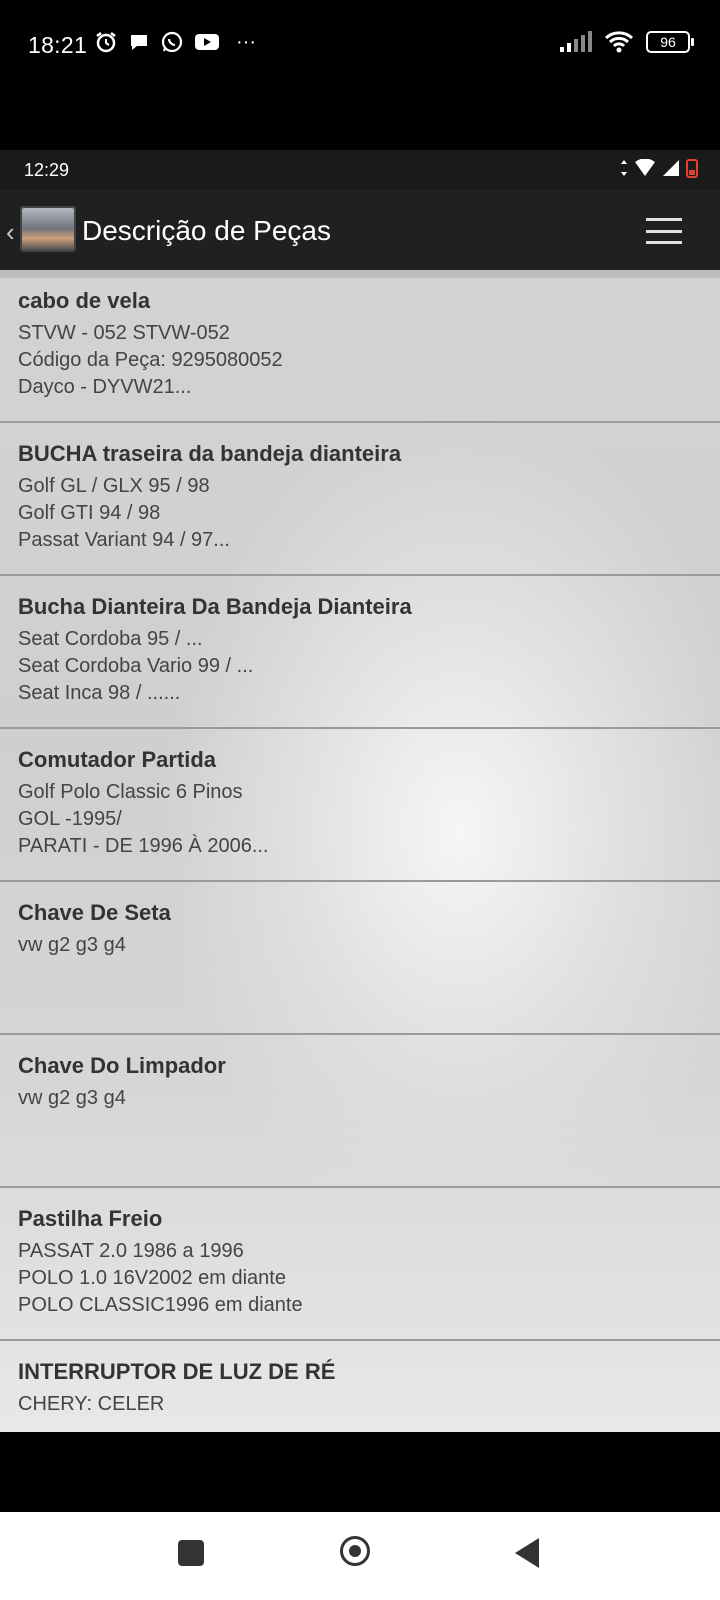  I want to click on back-arrow-icon: ‹, so click(10, 232).